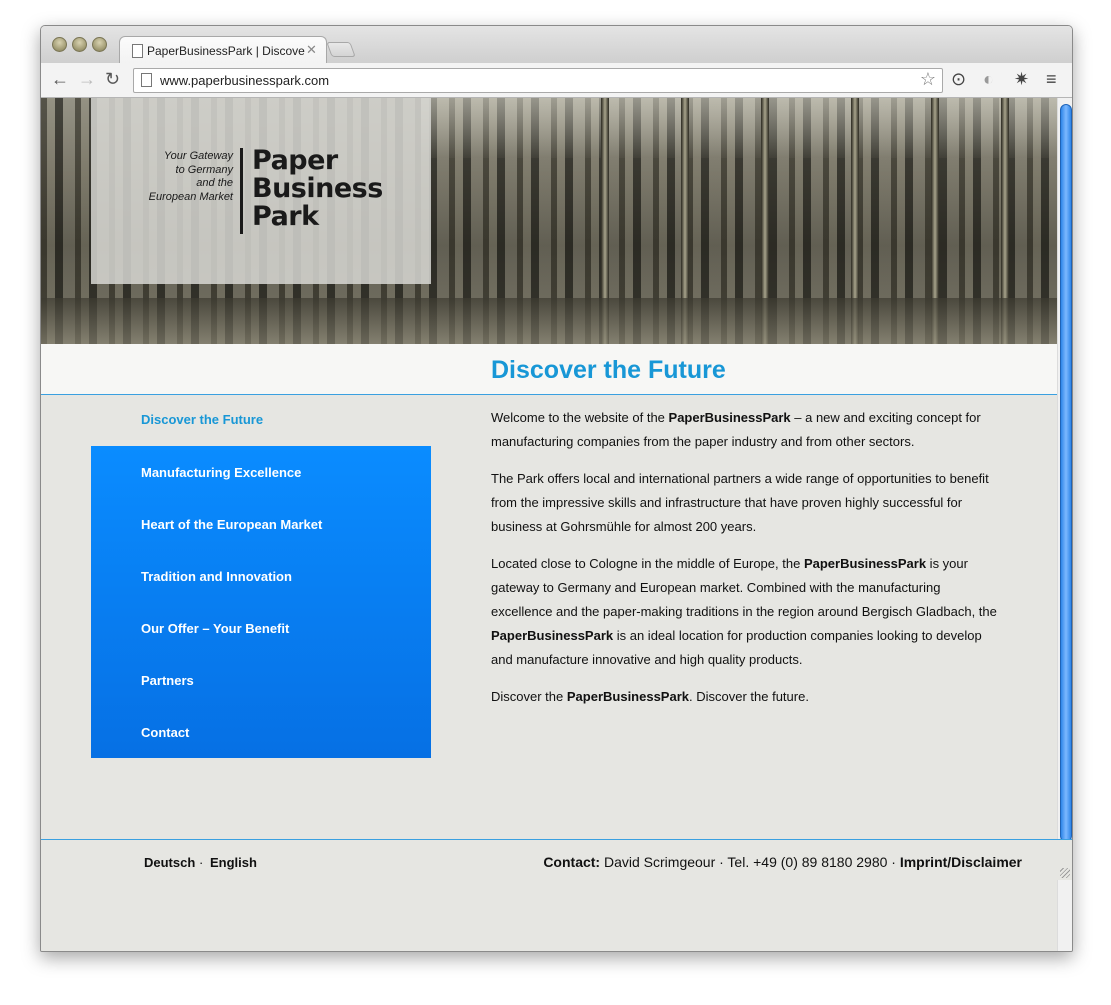 Image resolution: width=1111 pixels, height=1005 pixels. I want to click on extension-icon: ⊙, so click(958, 79).